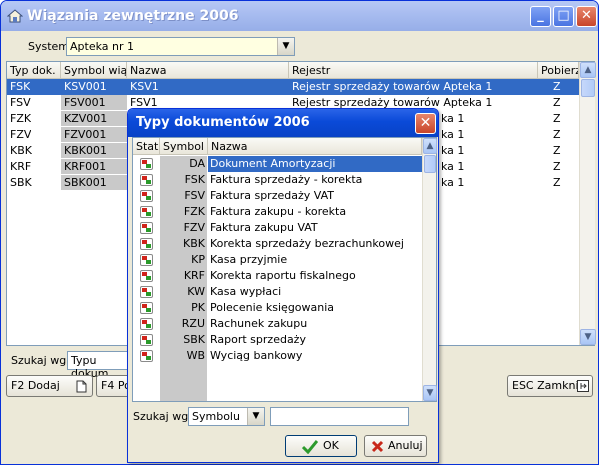 This screenshot has width=599, height=465. I want to click on list-item: FSK Faktura sprzedaży - korekta, so click(277, 180).